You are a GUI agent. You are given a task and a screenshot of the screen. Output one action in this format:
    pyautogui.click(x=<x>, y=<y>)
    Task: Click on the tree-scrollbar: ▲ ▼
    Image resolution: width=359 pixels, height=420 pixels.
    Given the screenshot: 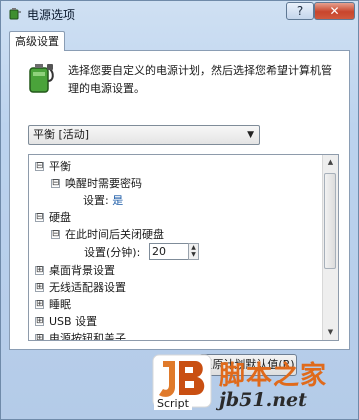 What is the action you would take?
    pyautogui.click(x=330, y=247)
    